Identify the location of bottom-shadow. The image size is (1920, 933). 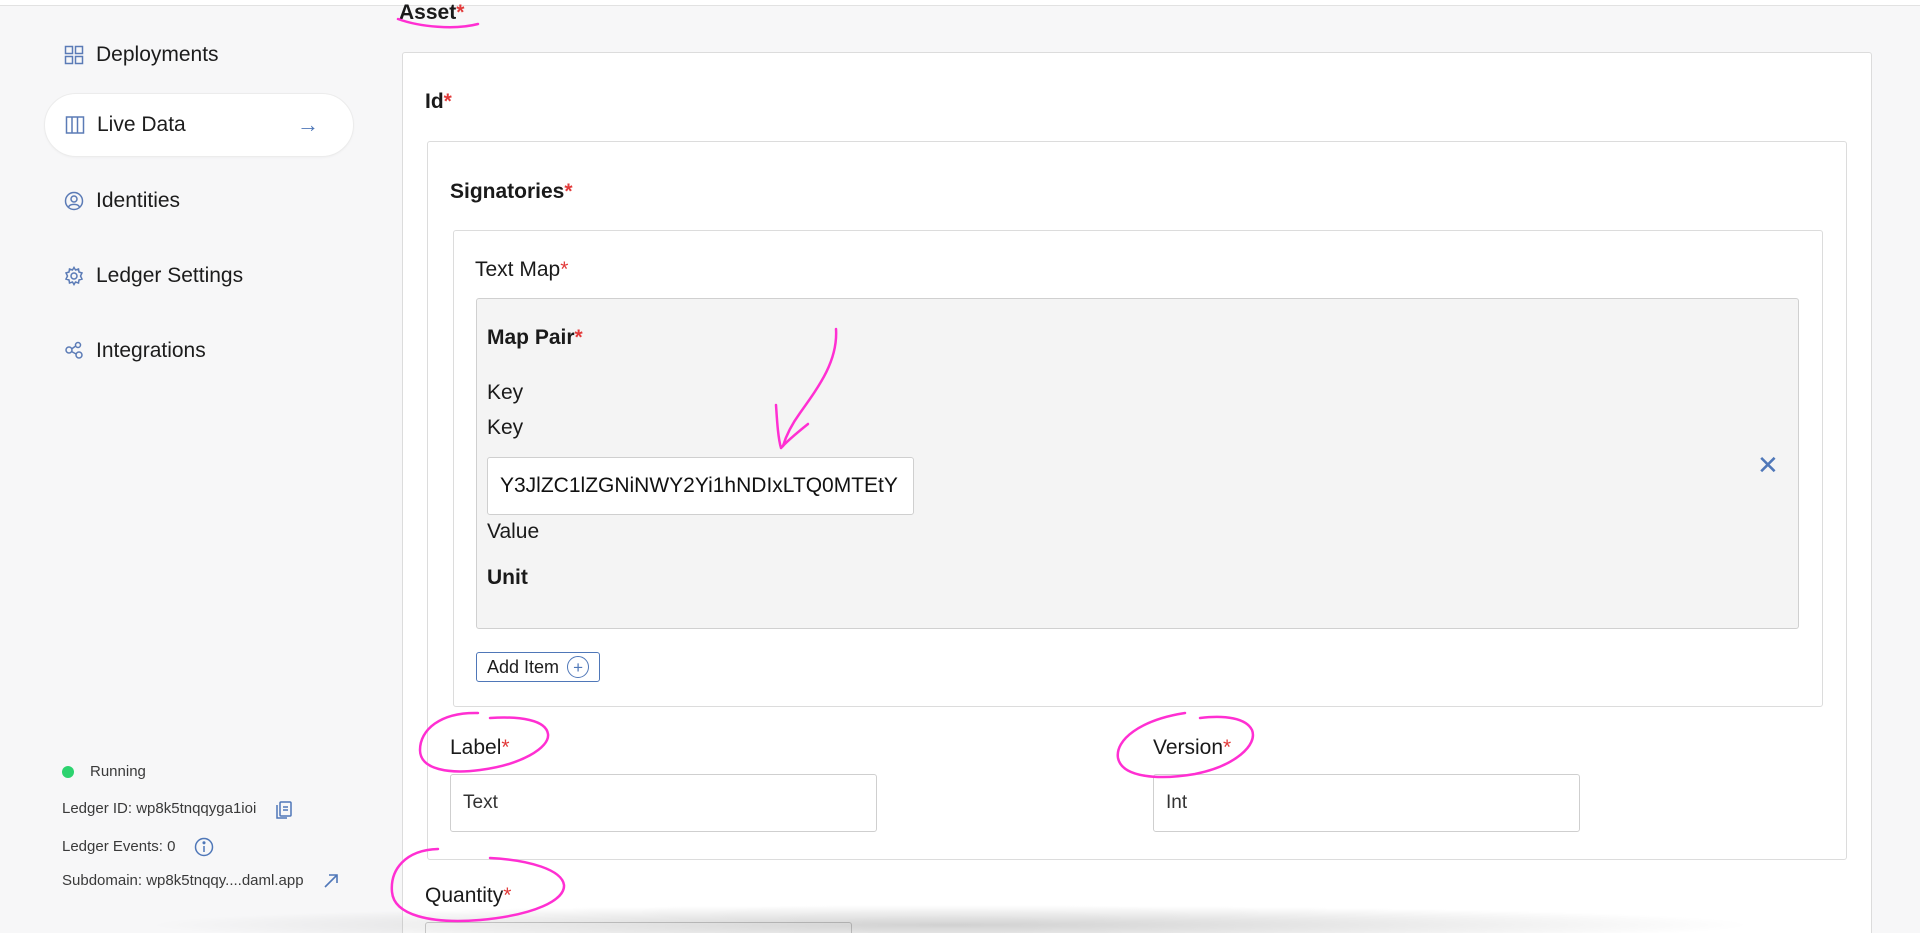
(950, 919).